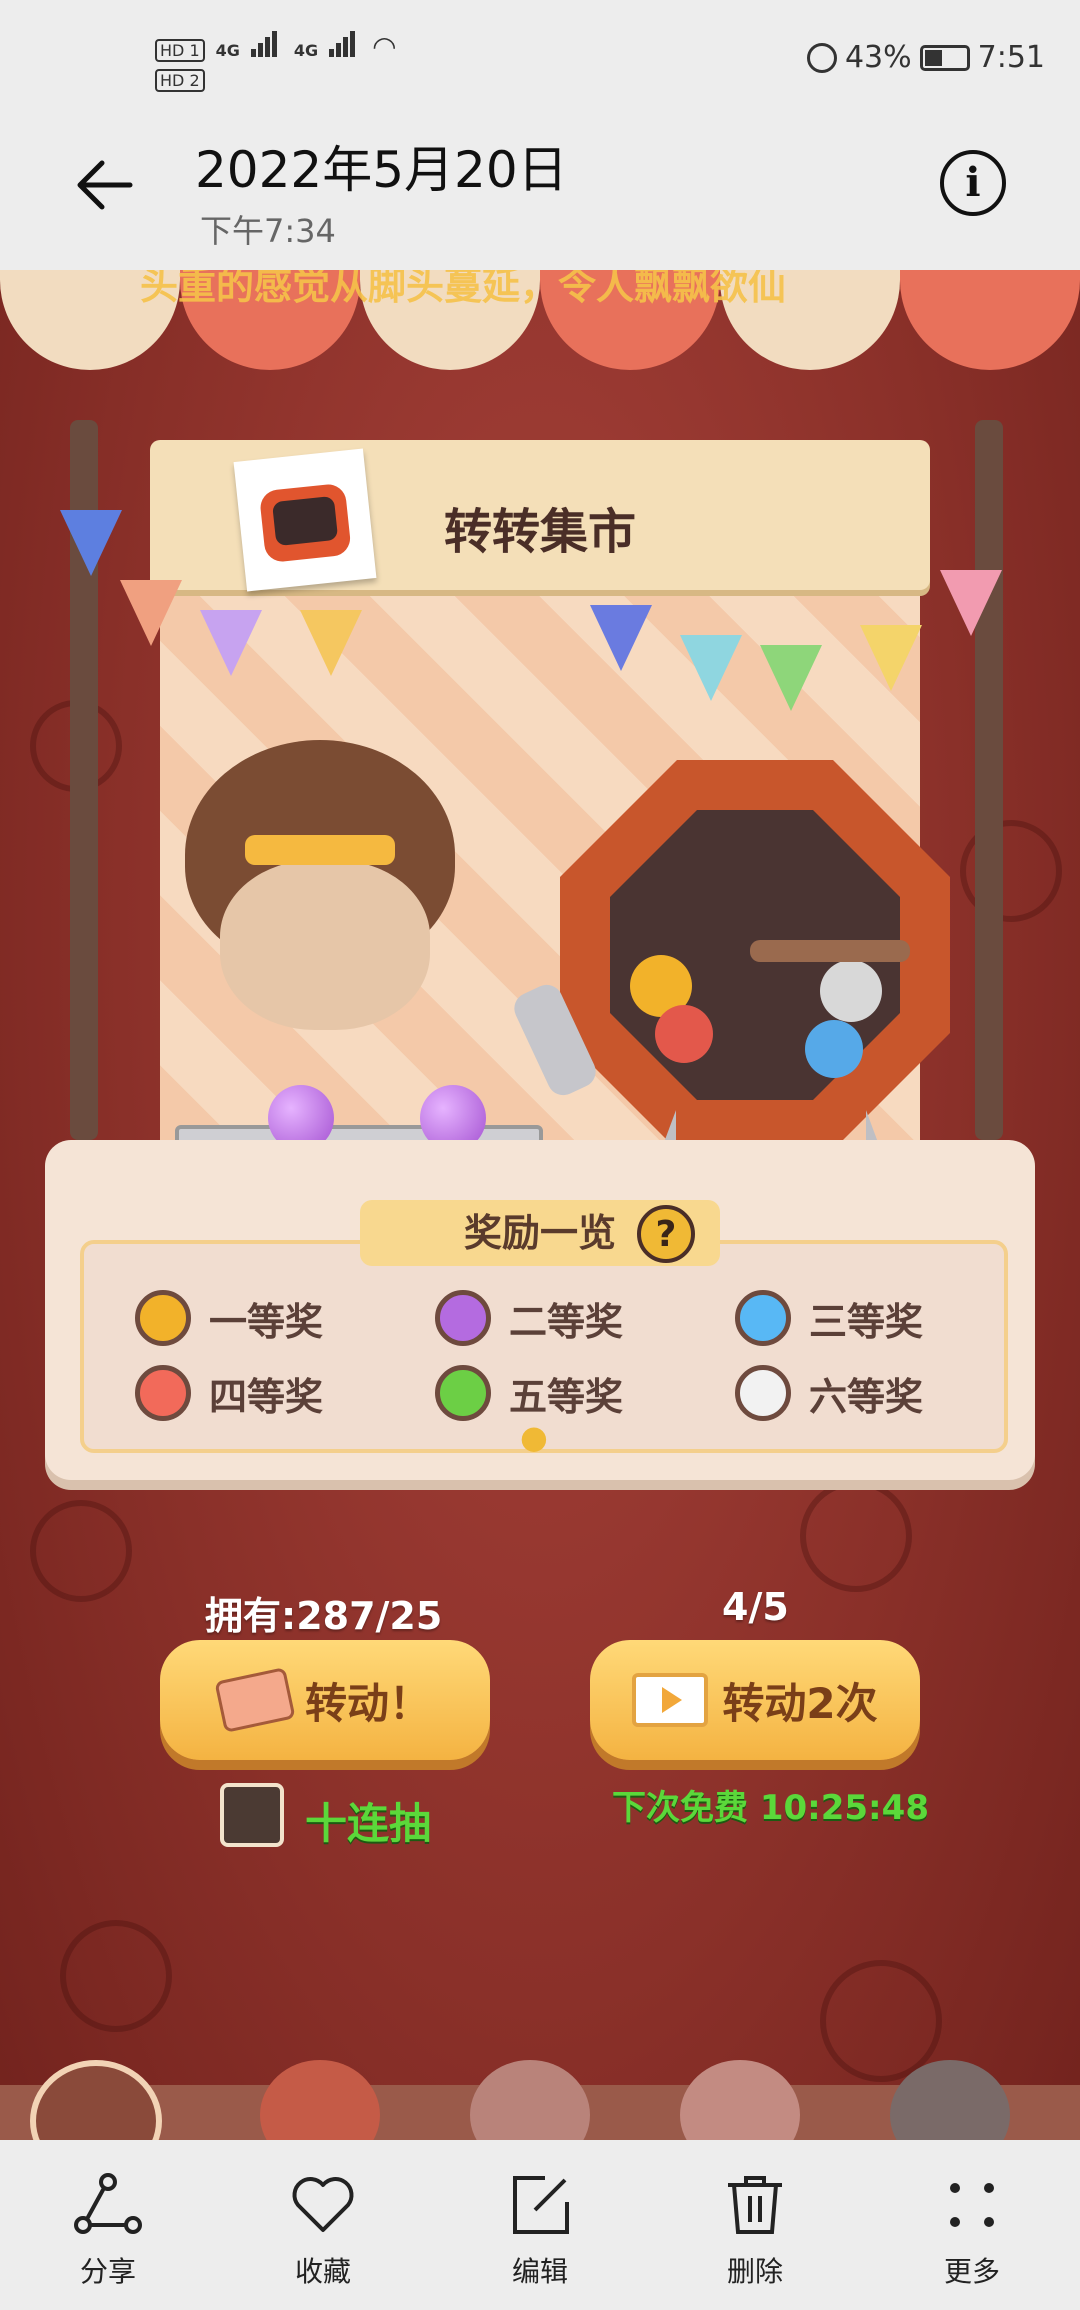 This screenshot has width=1080, height=2310. I want to click on prize-label: 六等奖, so click(866, 1396).